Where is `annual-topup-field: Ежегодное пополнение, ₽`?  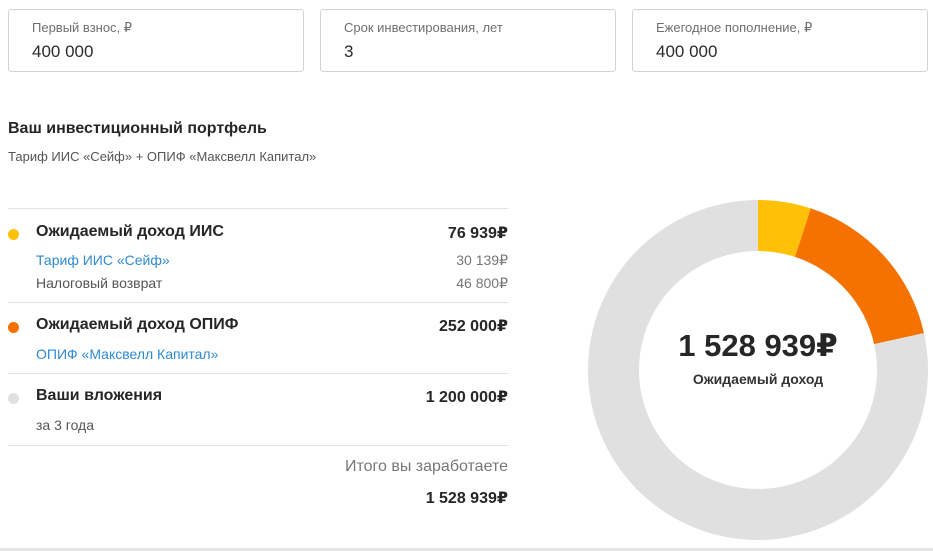
annual-topup-field: Ежегодное пополнение, ₽ is located at coordinates (780, 40).